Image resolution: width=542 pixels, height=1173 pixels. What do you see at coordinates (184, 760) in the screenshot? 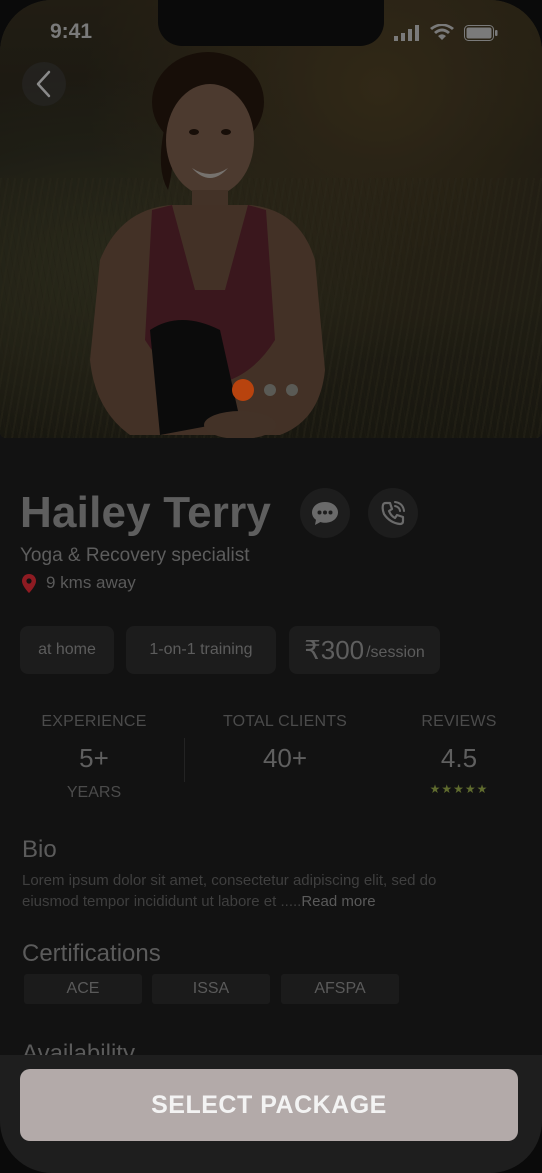
I see `stat-divider` at bounding box center [184, 760].